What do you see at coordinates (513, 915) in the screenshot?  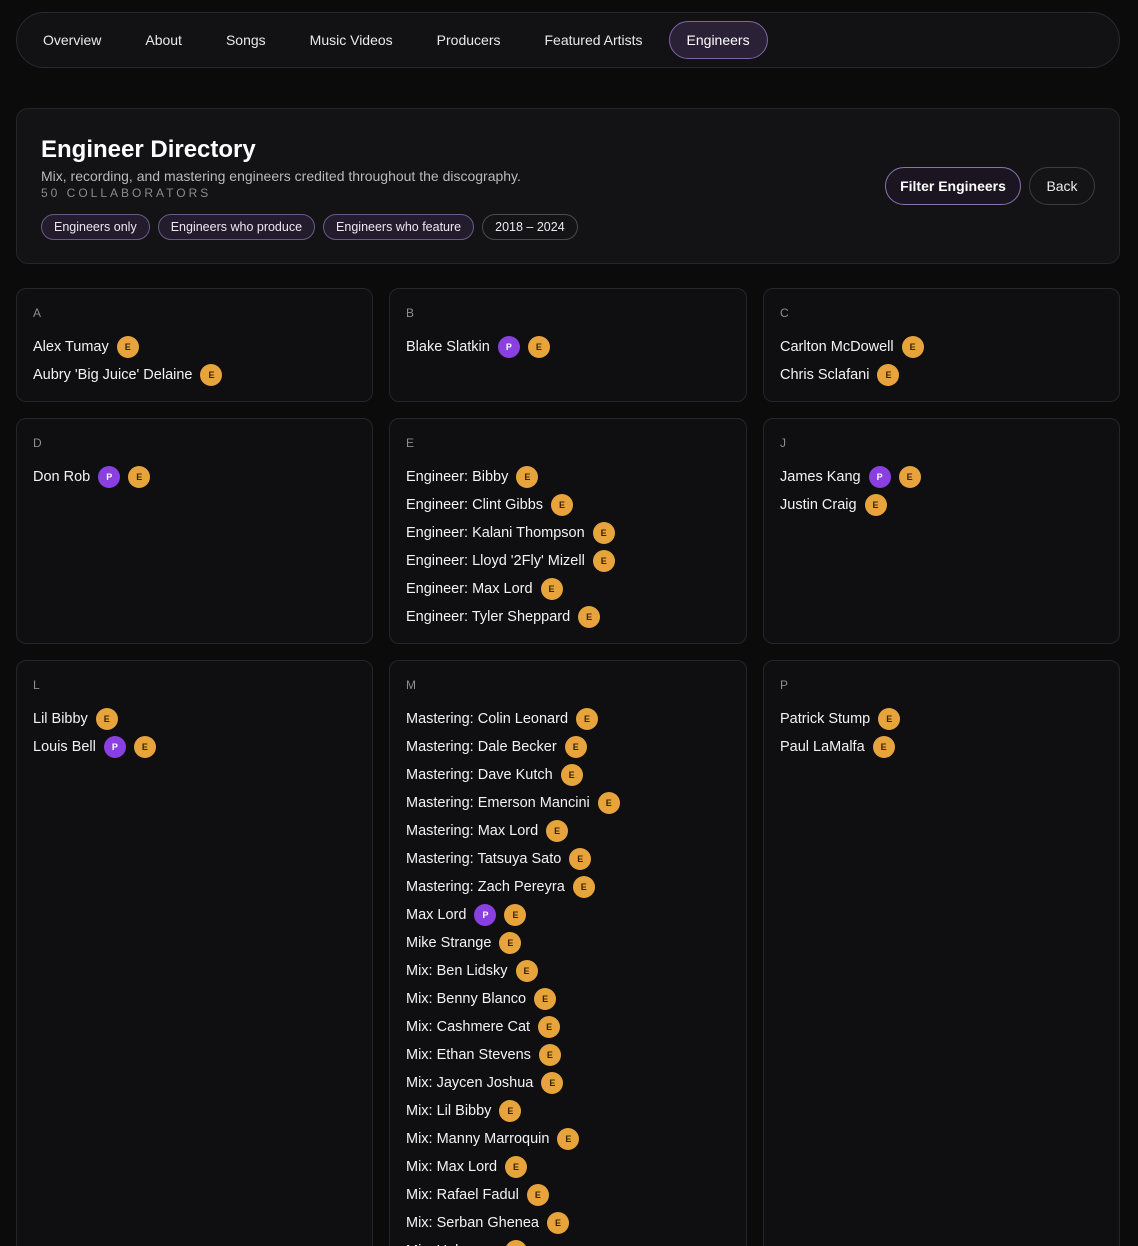 I see `engineer-item: Max Lord P E` at bounding box center [513, 915].